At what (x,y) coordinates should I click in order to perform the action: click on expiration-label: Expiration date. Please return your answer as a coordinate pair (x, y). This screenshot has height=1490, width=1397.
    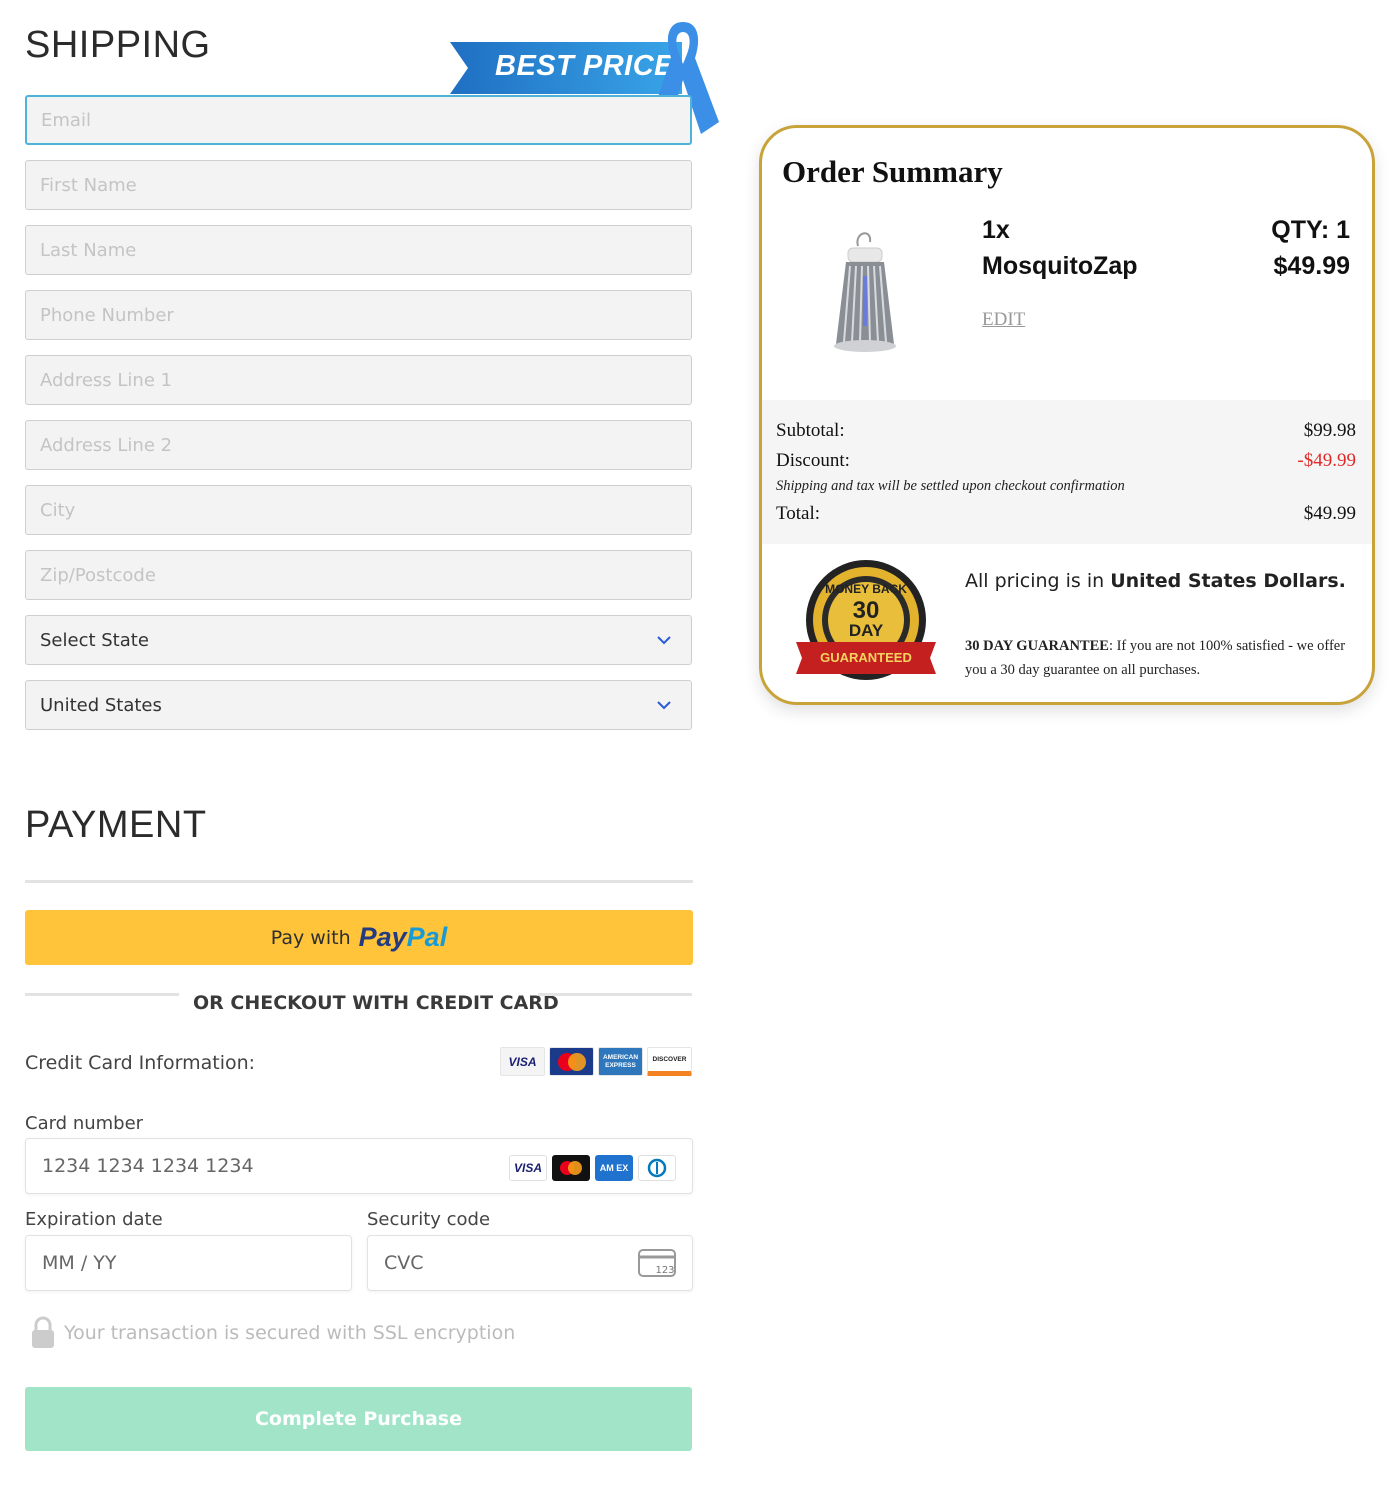
    Looking at the image, I should click on (94, 1219).